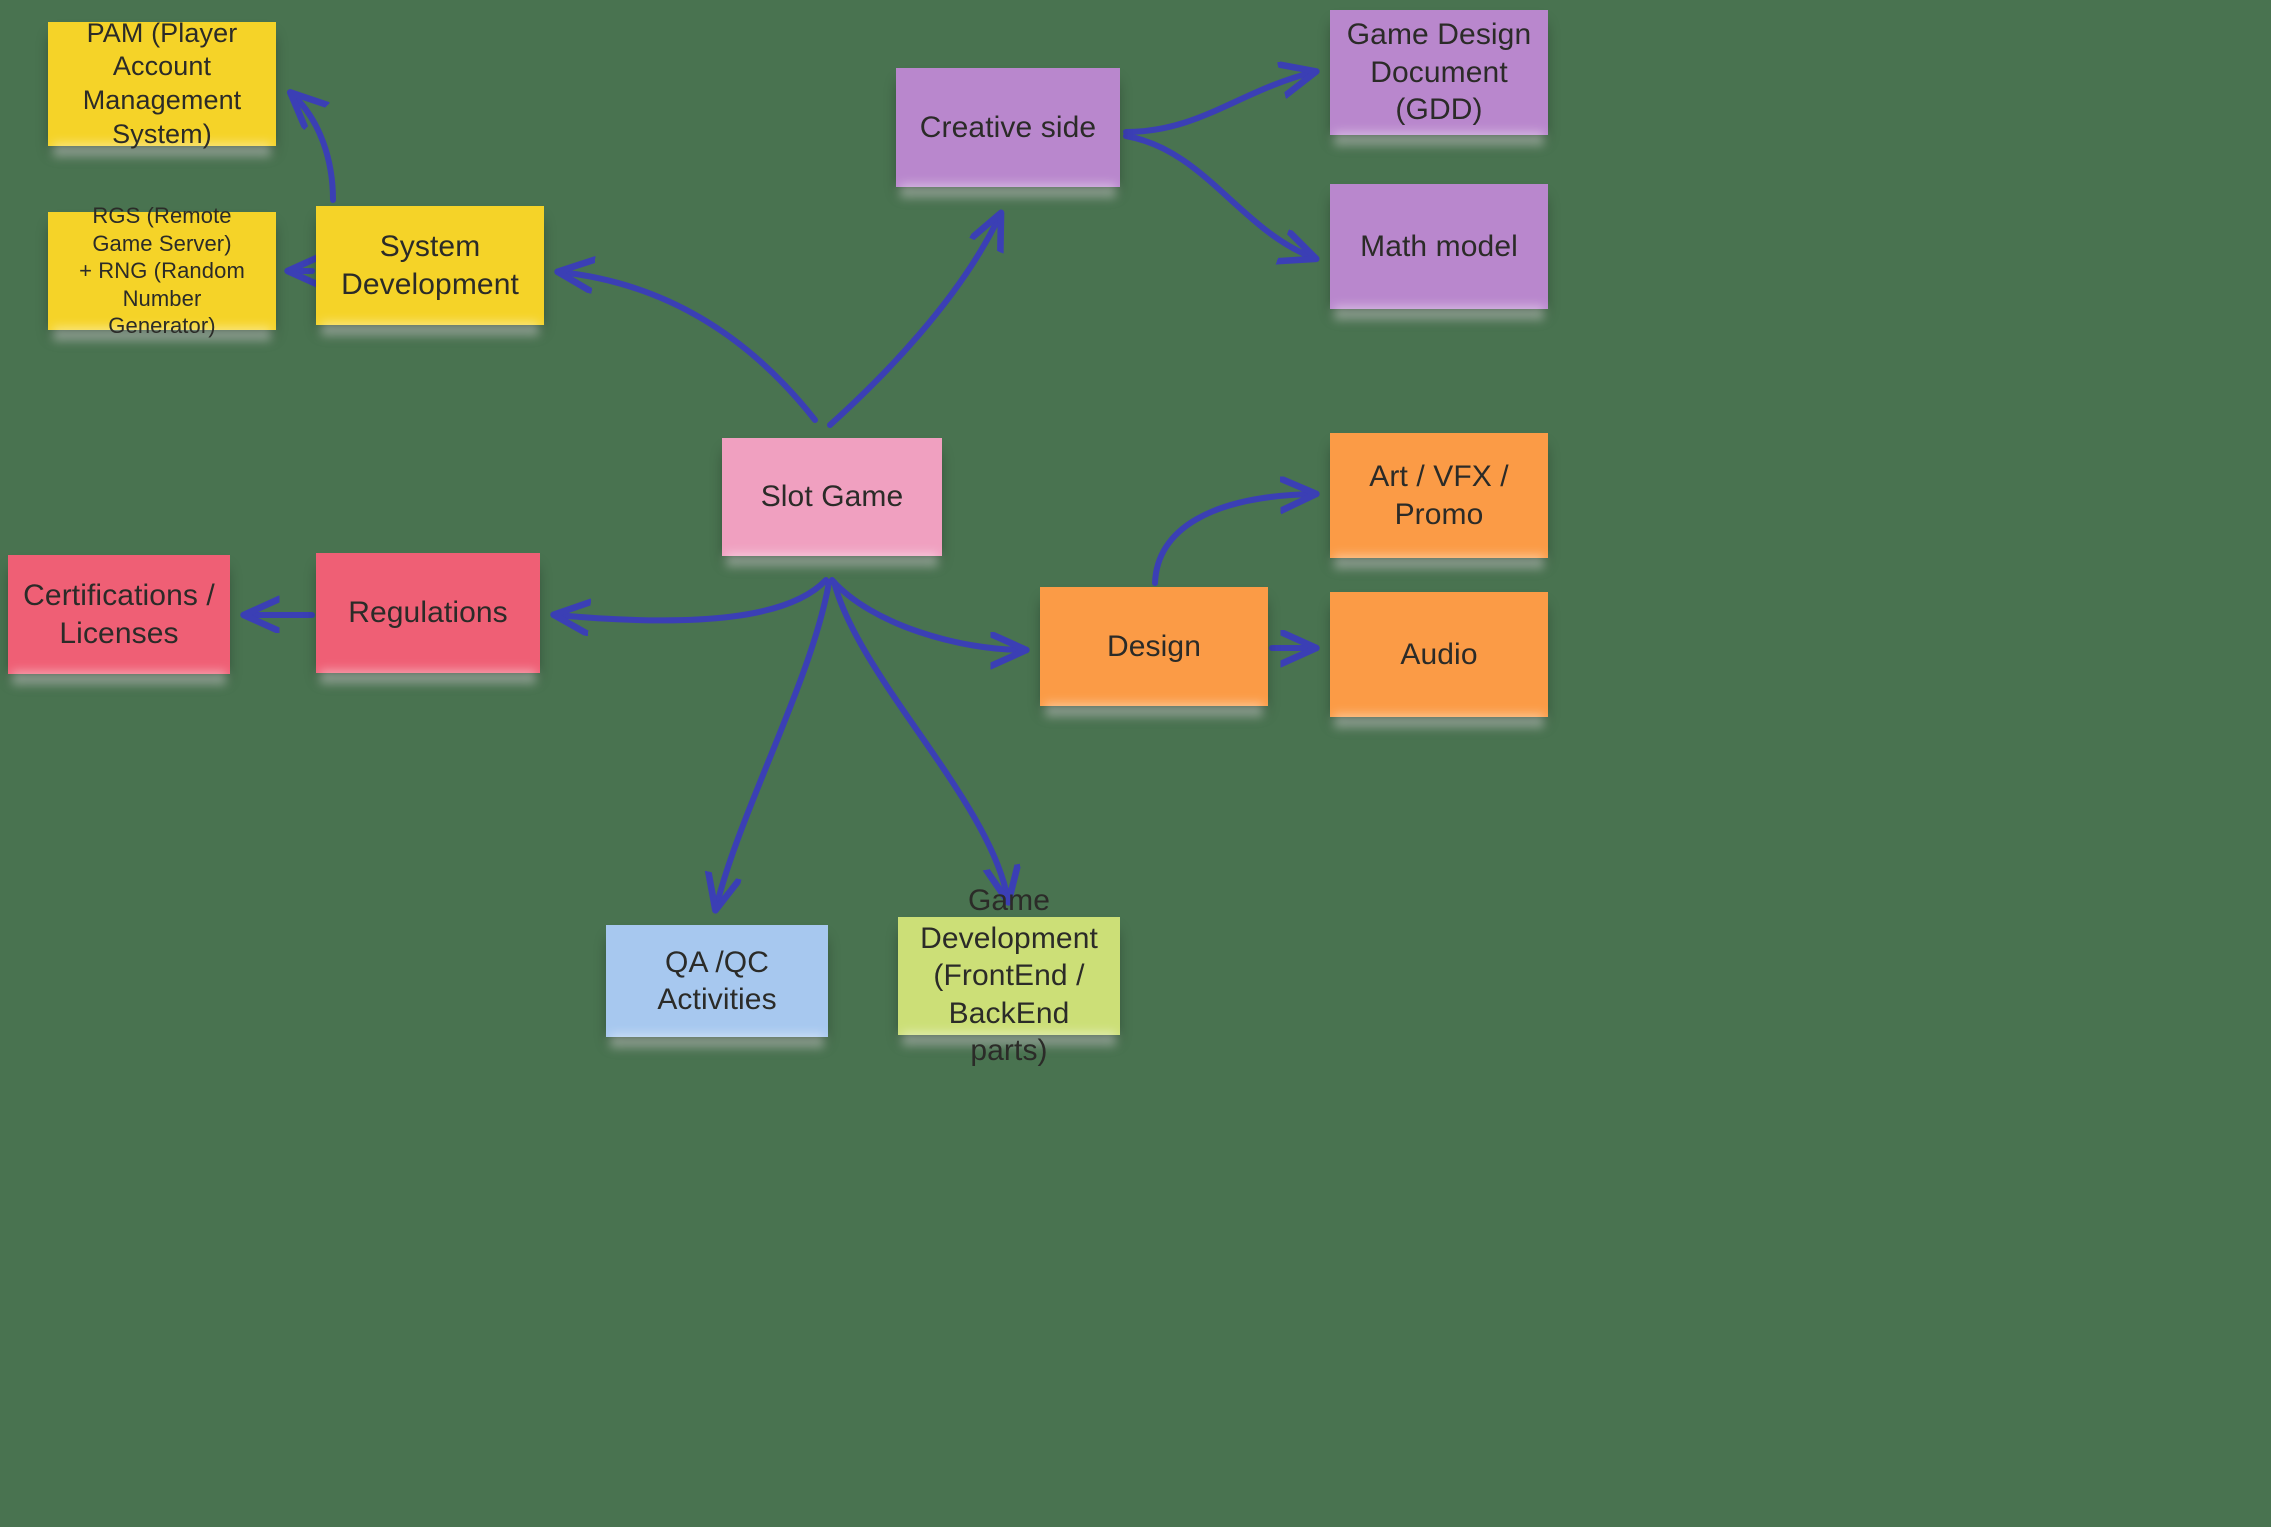 The width and height of the screenshot is (2271, 1527). What do you see at coordinates (1218, 195) in the screenshot?
I see `edge-creative-mathmodel` at bounding box center [1218, 195].